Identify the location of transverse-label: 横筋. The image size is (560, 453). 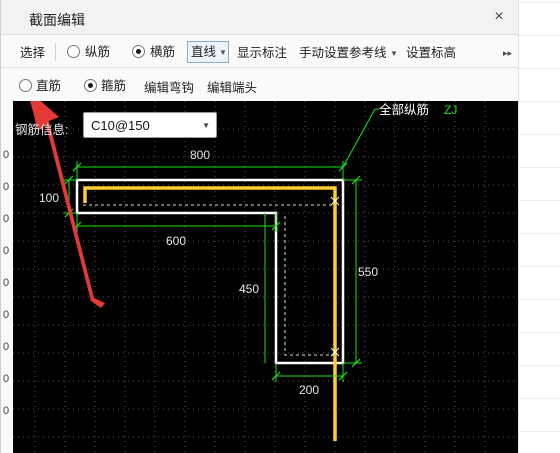
(162, 52).